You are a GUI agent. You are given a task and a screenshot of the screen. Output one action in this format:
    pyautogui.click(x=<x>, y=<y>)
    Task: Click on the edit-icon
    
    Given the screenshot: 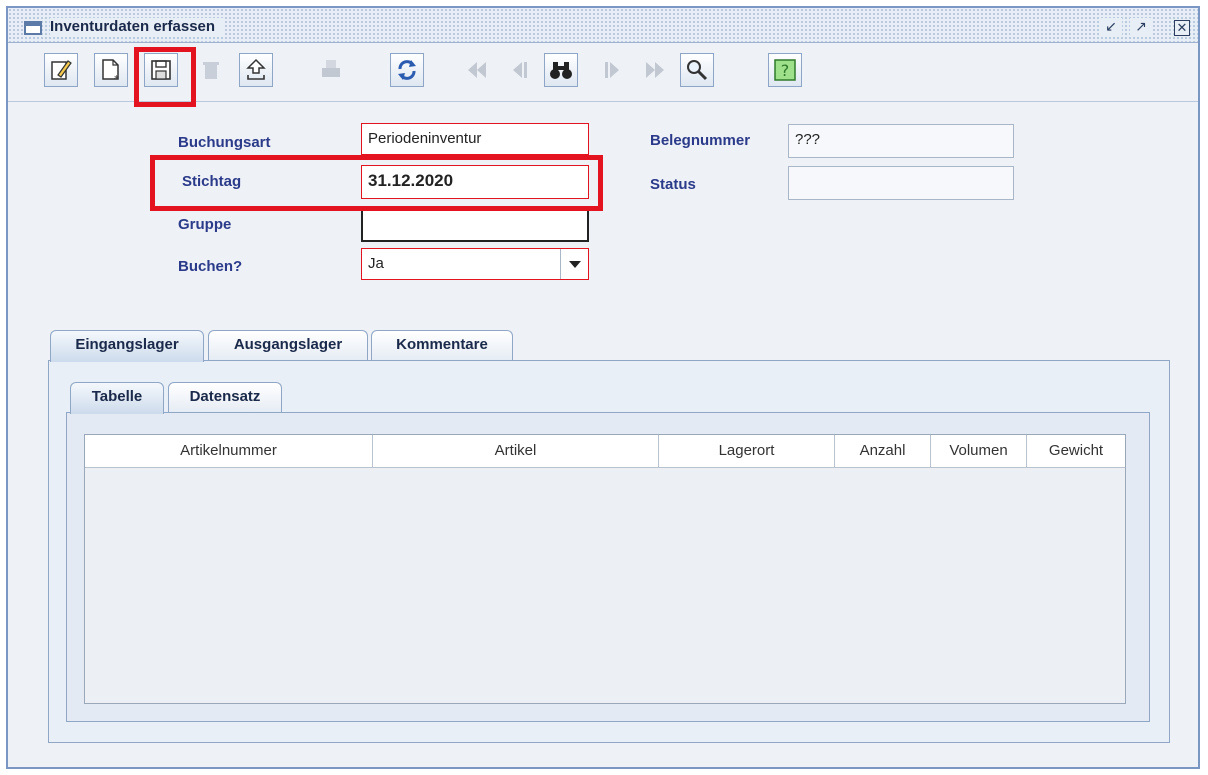 What is the action you would take?
    pyautogui.click(x=61, y=70)
    